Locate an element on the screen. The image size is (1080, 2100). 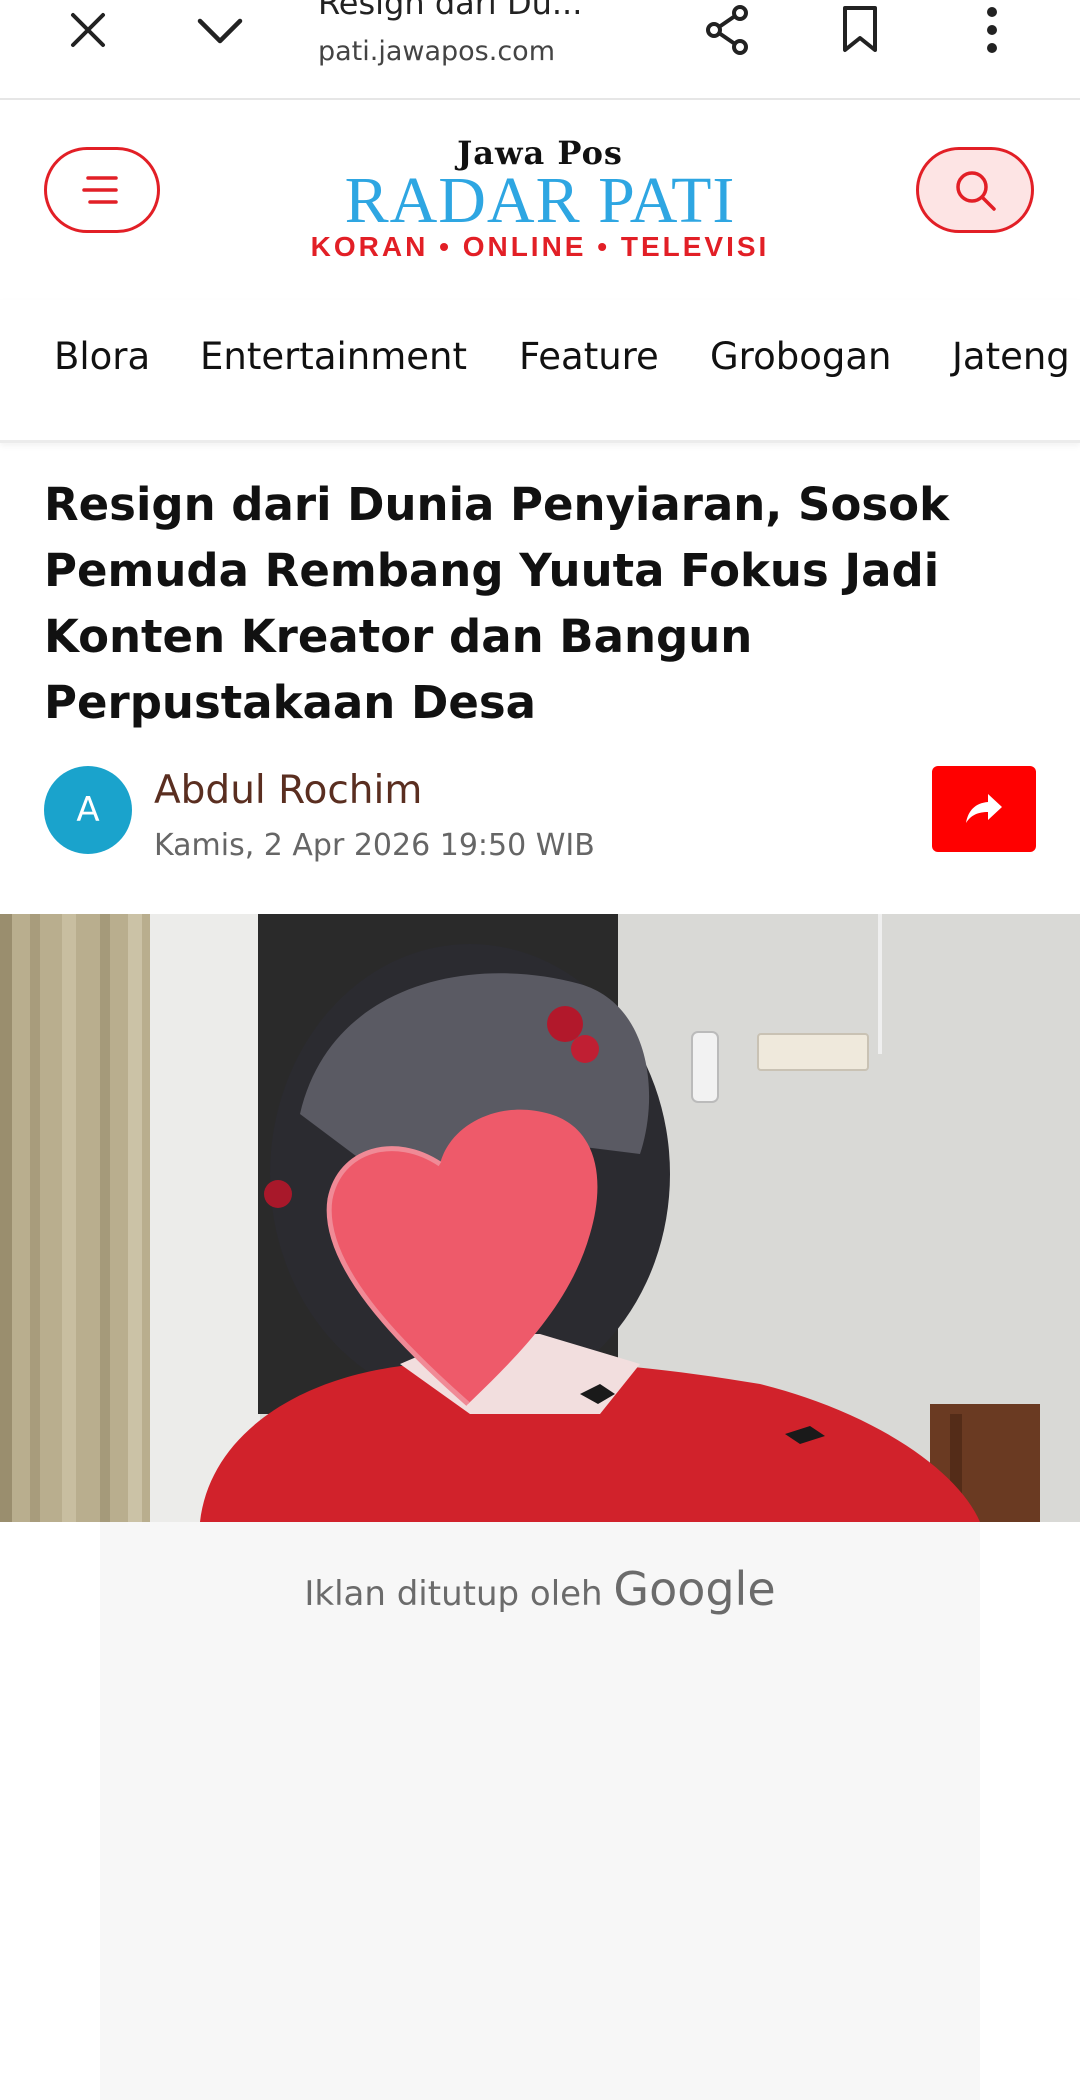
avatar-letter: A is located at coordinates (88, 810).